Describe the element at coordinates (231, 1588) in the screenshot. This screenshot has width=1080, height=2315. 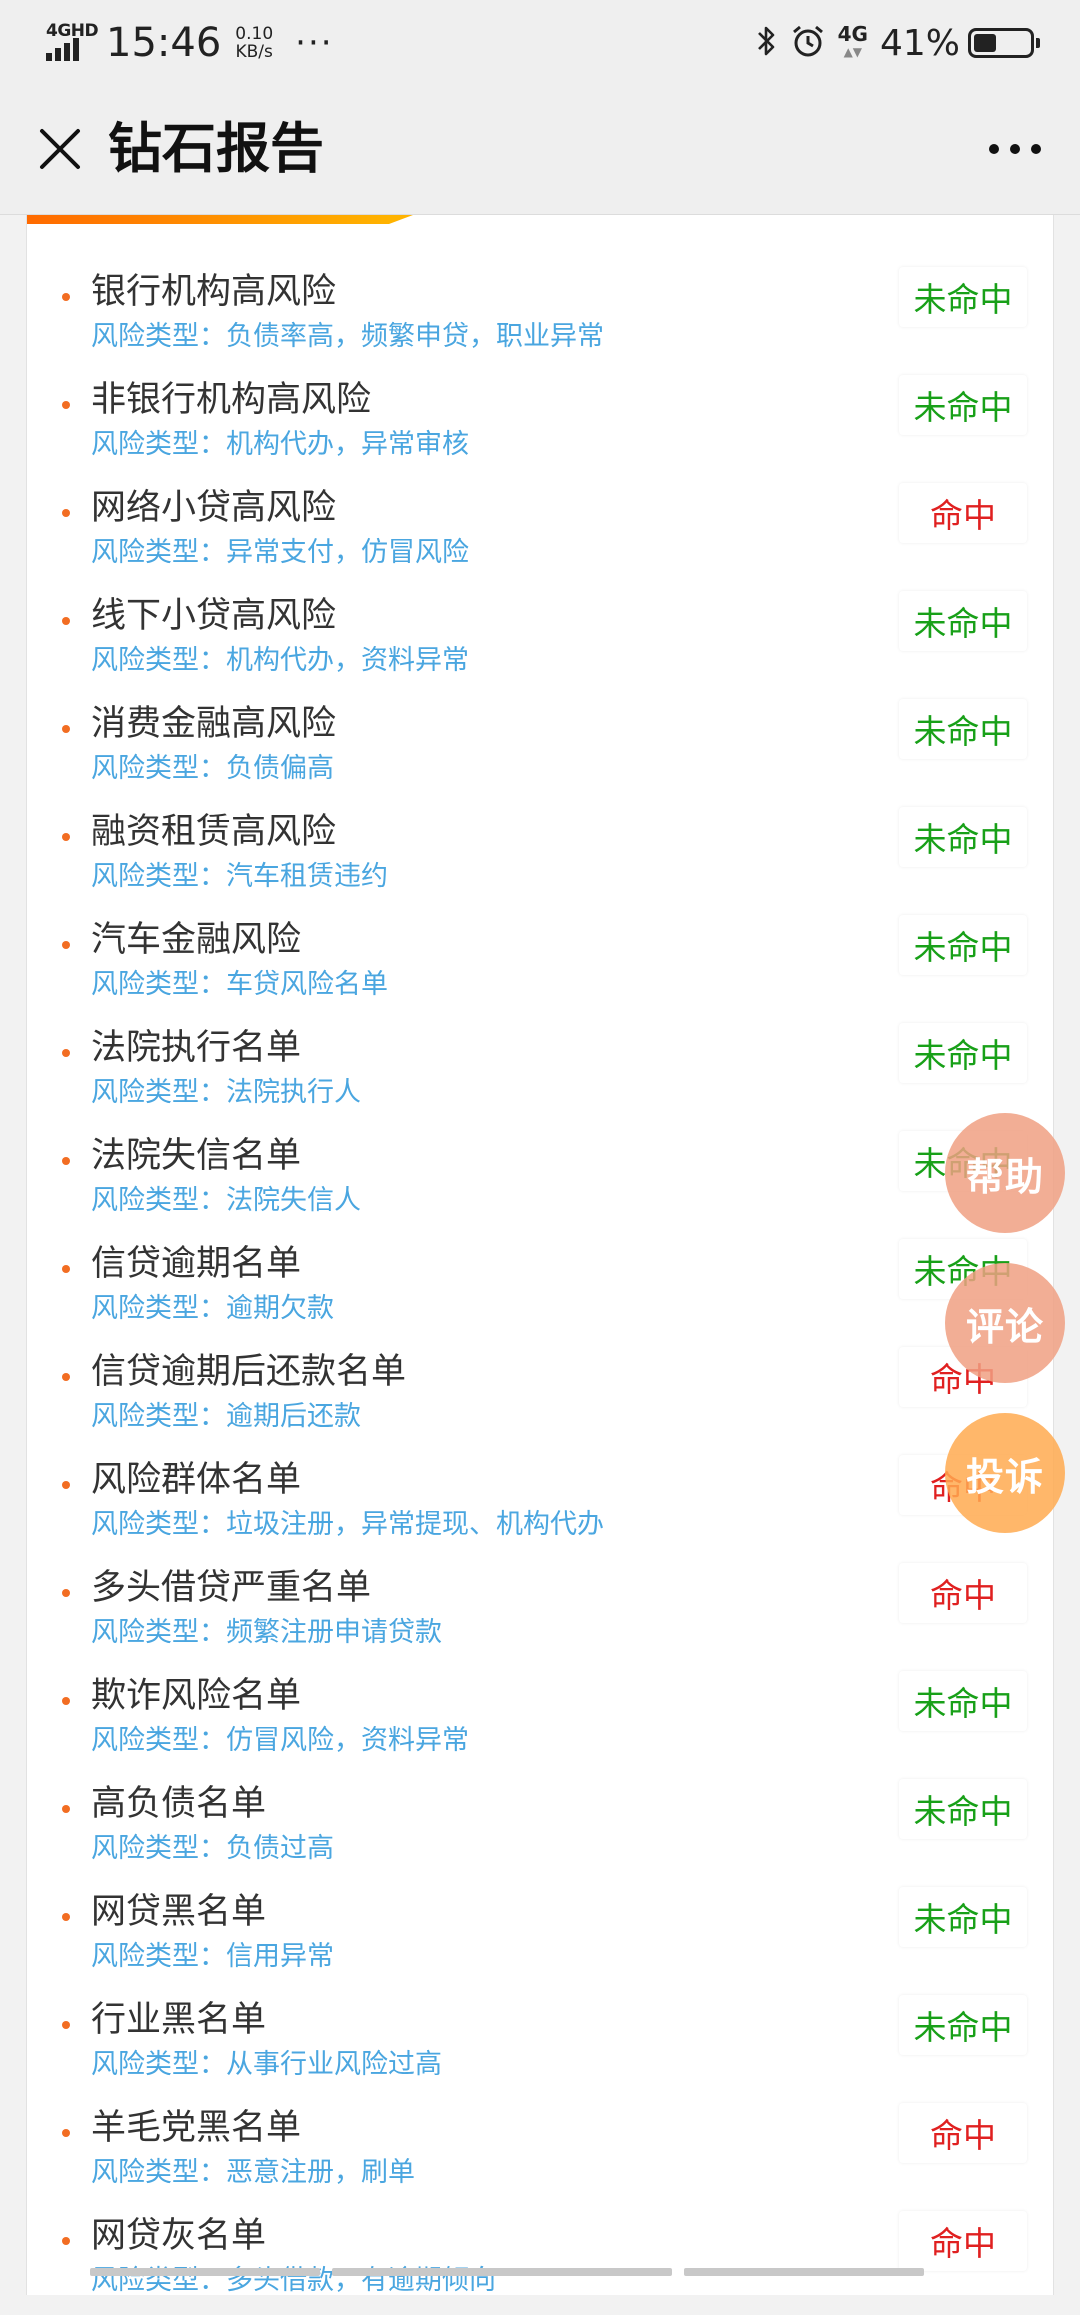
I see `risk-item-title: 多头借贷严重名单` at that location.